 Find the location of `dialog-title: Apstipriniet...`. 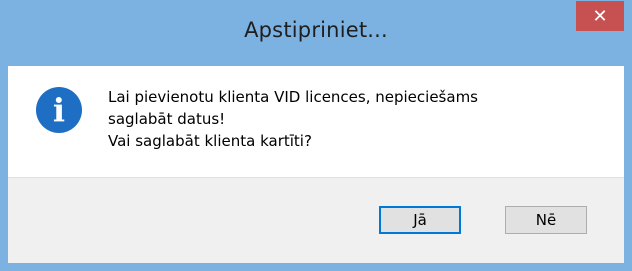

dialog-title: Apstipriniet... is located at coordinates (316, 30).